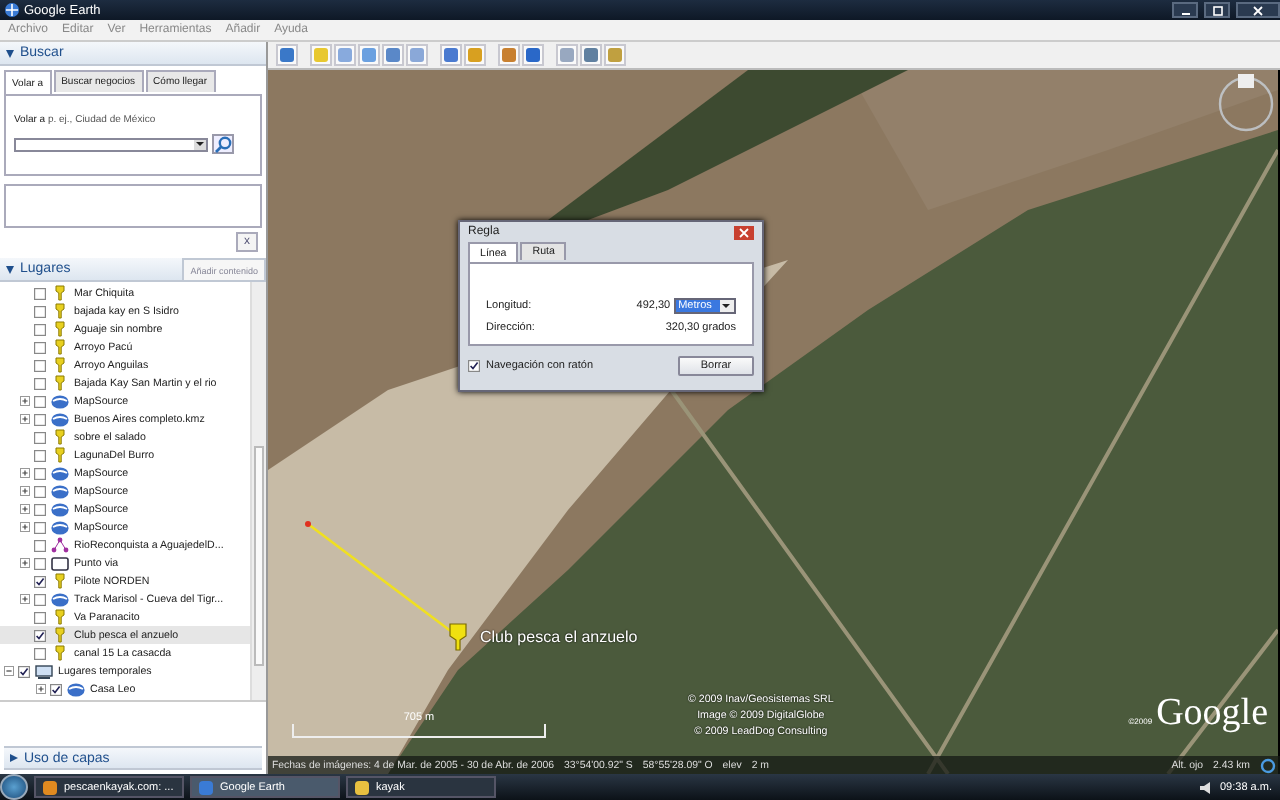 This screenshot has height=800, width=1280. I want to click on maximize-button, so click(1217, 10).